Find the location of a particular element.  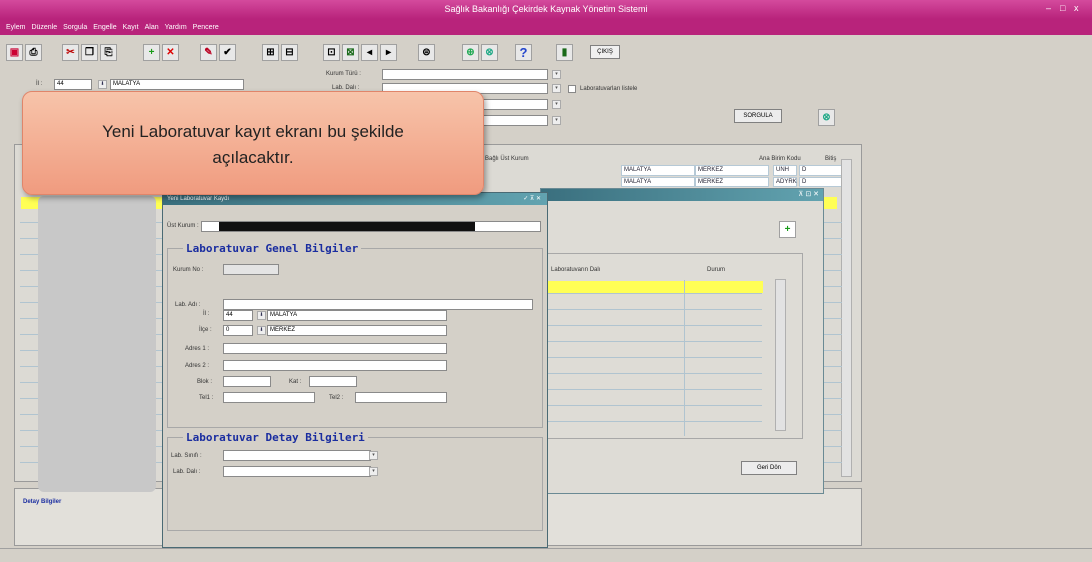

menu-eylem: Eylem is located at coordinates (15, 27).